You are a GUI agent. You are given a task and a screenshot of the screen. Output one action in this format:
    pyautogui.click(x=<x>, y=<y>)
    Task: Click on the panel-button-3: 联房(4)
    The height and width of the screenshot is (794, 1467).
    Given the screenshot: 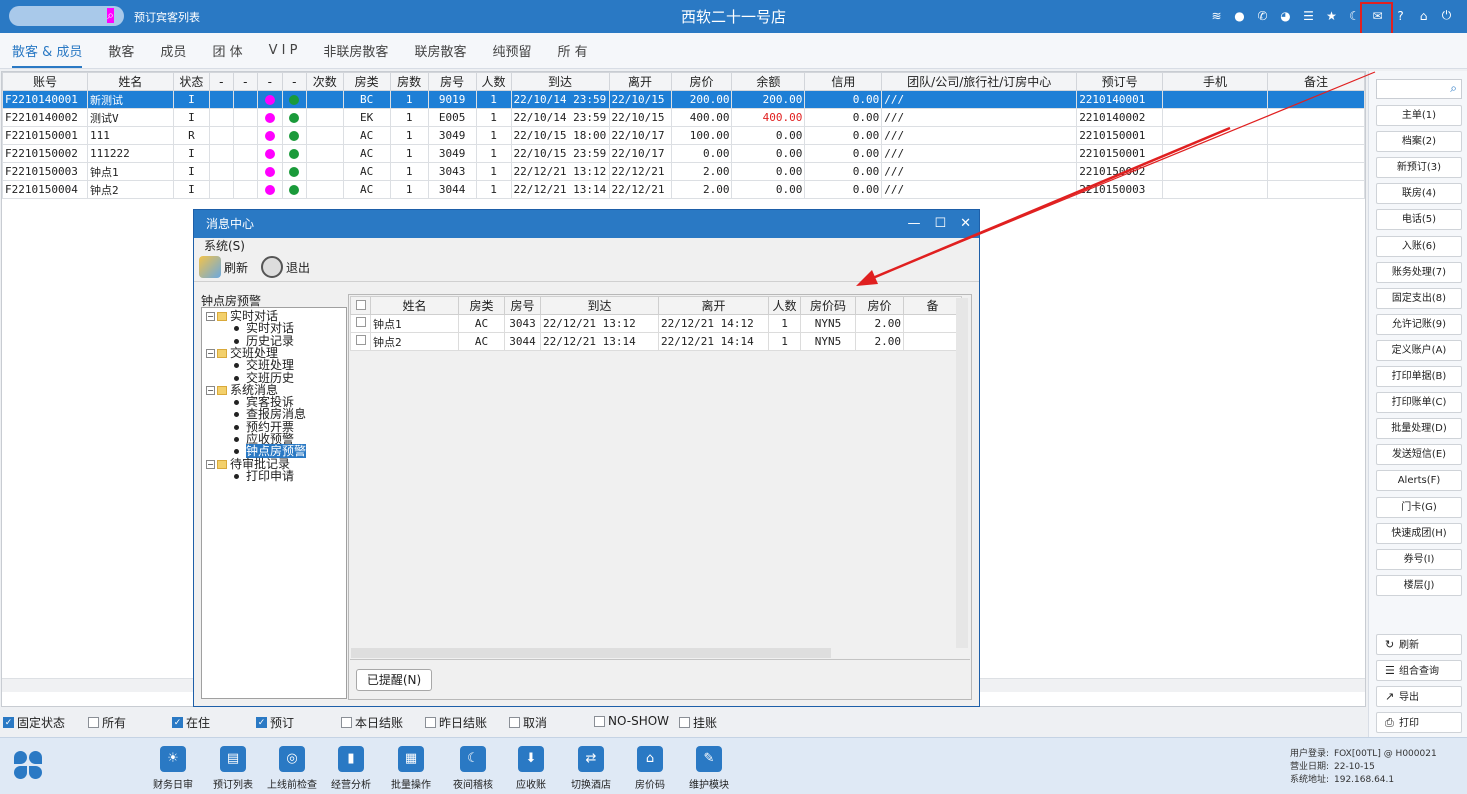 What is the action you would take?
    pyautogui.click(x=1419, y=194)
    